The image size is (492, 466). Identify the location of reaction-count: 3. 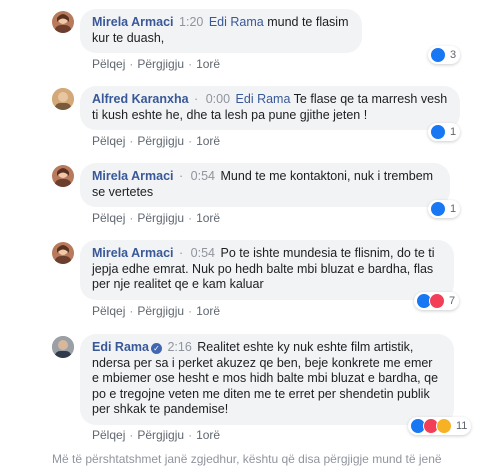
(453, 55).